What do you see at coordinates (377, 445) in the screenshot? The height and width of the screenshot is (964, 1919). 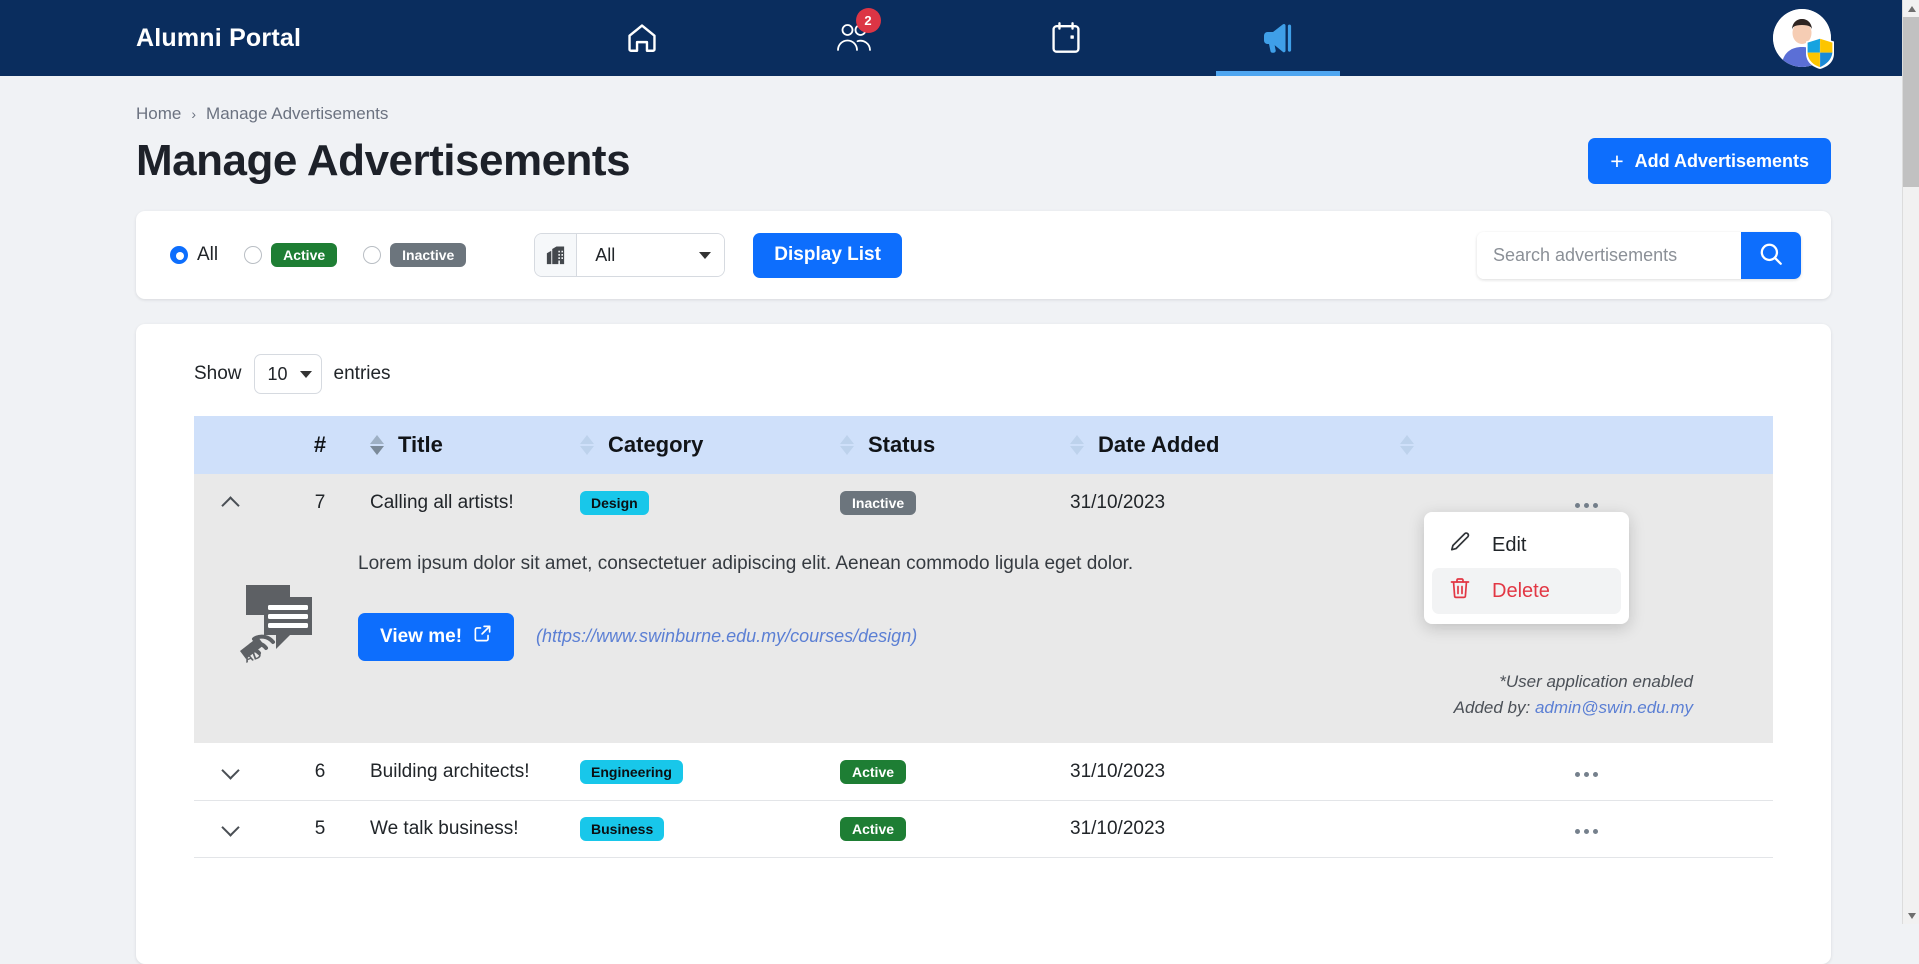 I see `sort-icon-title` at bounding box center [377, 445].